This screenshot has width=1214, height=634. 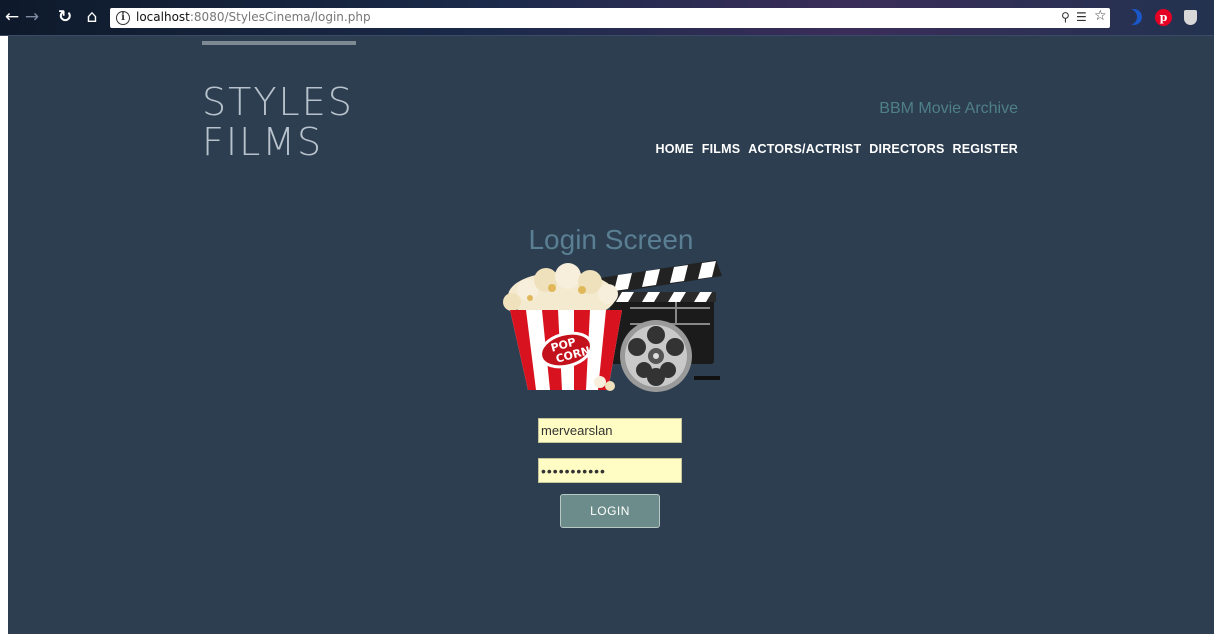 What do you see at coordinates (1163, 17) in the screenshot?
I see `pinterest-extension-icon: p` at bounding box center [1163, 17].